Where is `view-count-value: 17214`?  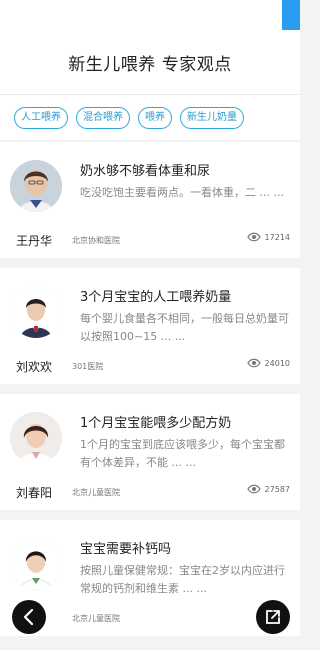
view-count-value: 17214 is located at coordinates (277, 237).